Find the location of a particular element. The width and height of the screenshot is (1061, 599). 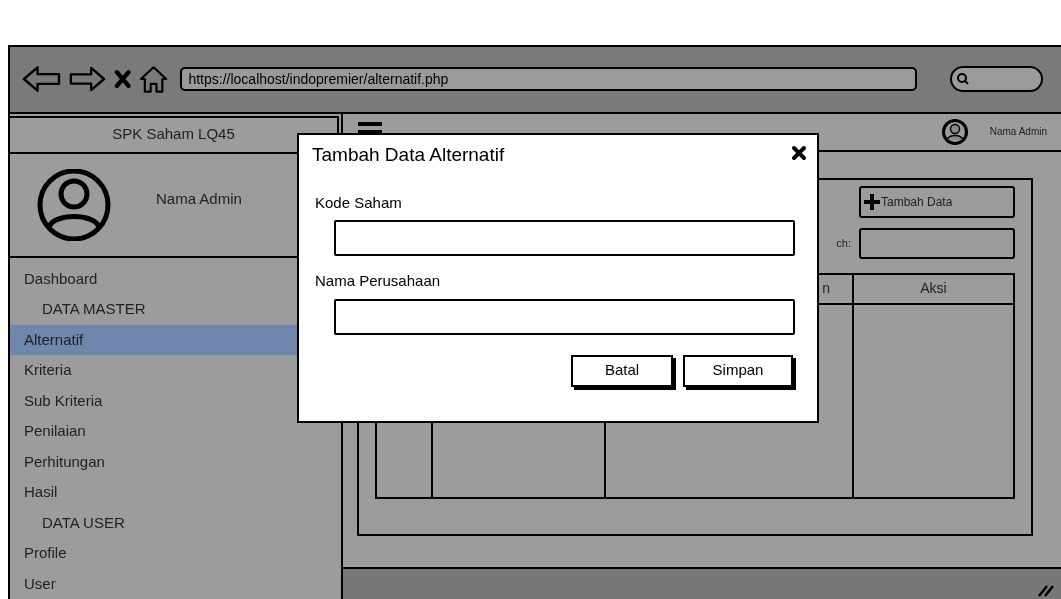

search-label: ch: is located at coordinates (843, 243).